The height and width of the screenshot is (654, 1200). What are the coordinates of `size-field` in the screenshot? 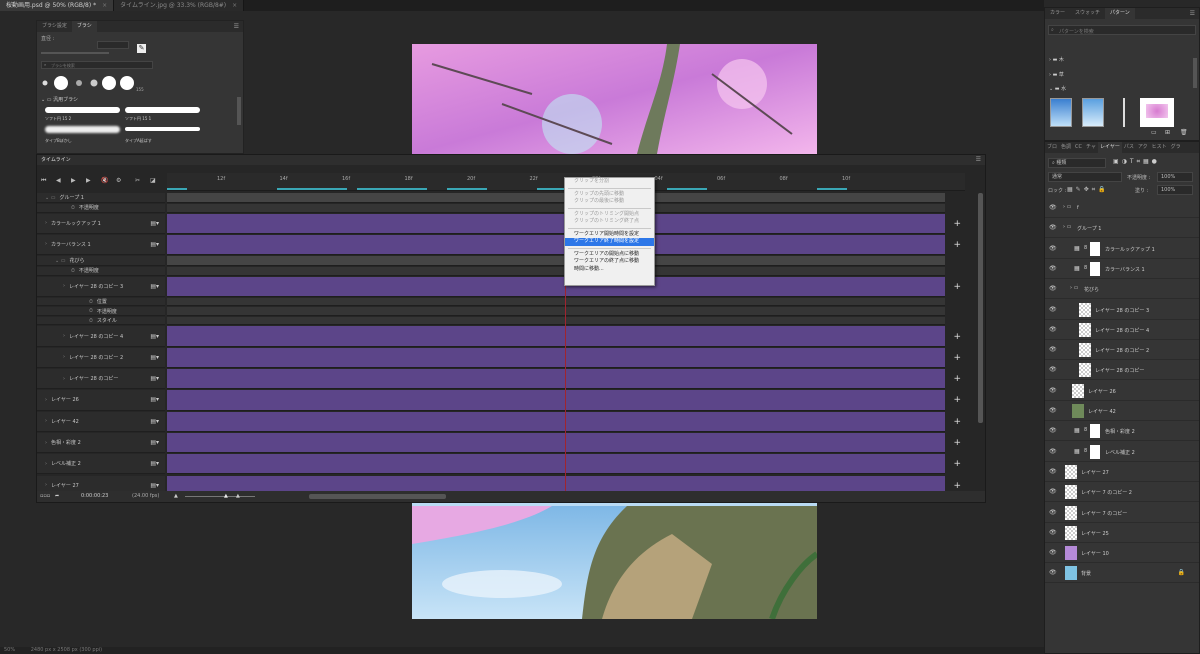 It's located at (113, 45).